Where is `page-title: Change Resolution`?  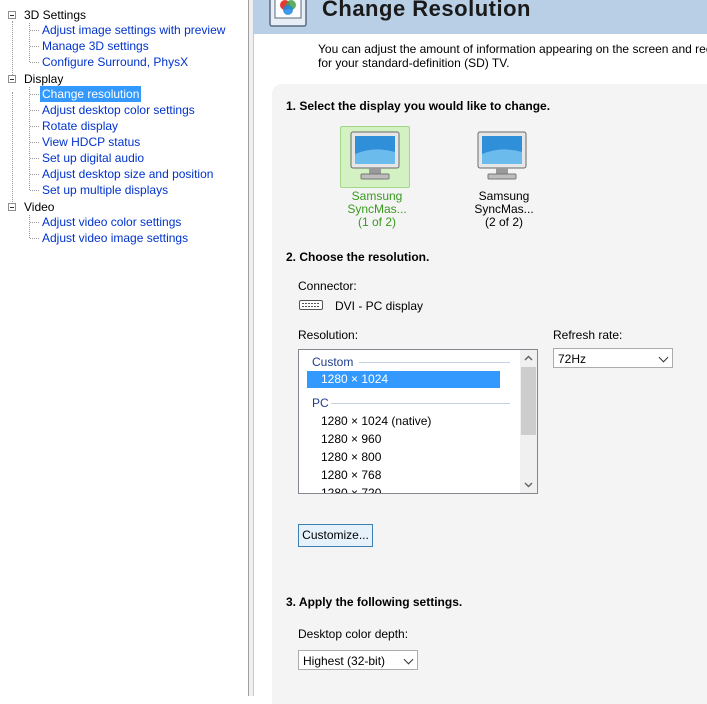 page-title: Change Resolution is located at coordinates (426, 10).